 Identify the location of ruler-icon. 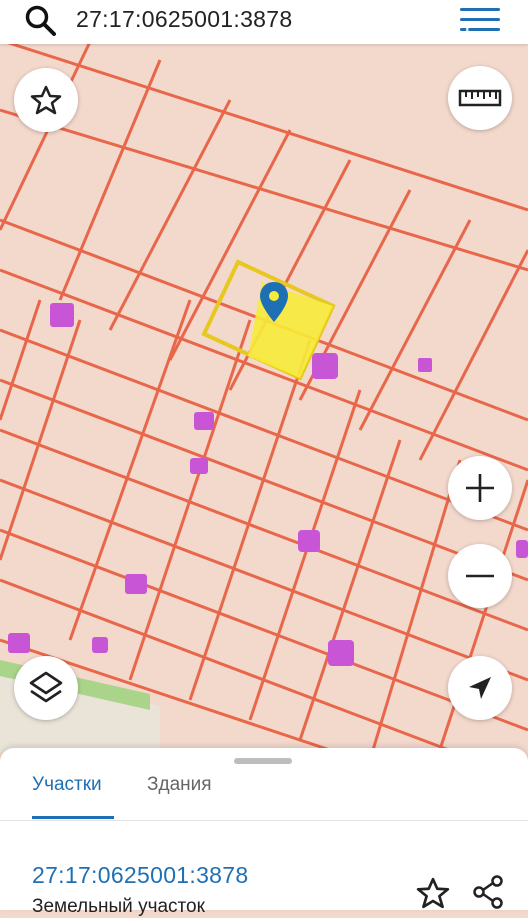
(480, 98).